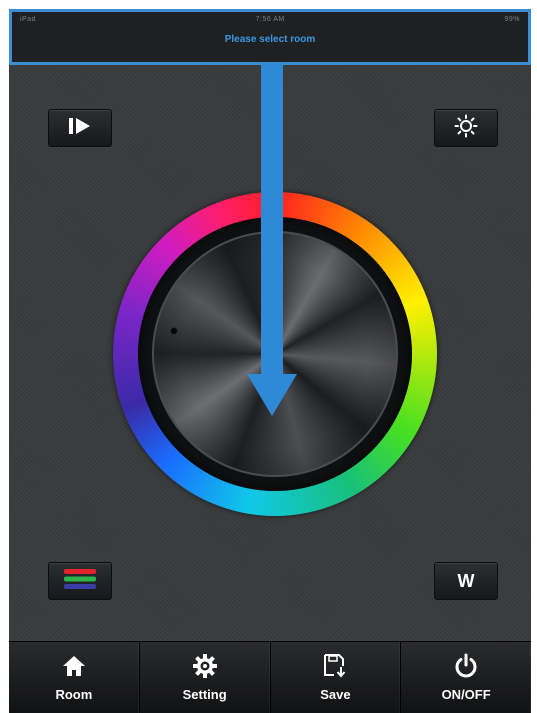  I want to click on tab-room: Room, so click(74, 677).